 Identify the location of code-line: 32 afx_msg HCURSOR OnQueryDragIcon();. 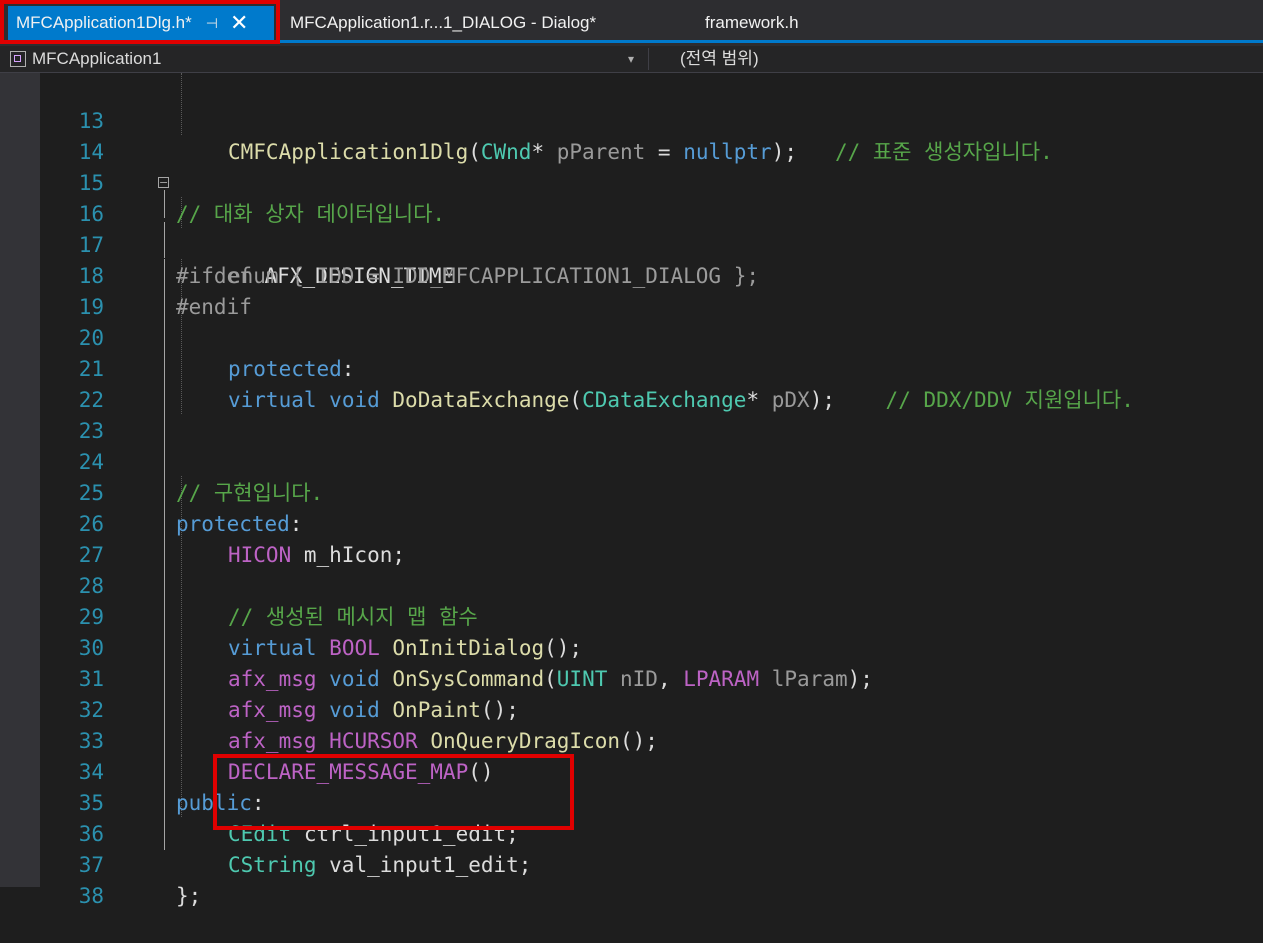
(651, 708).